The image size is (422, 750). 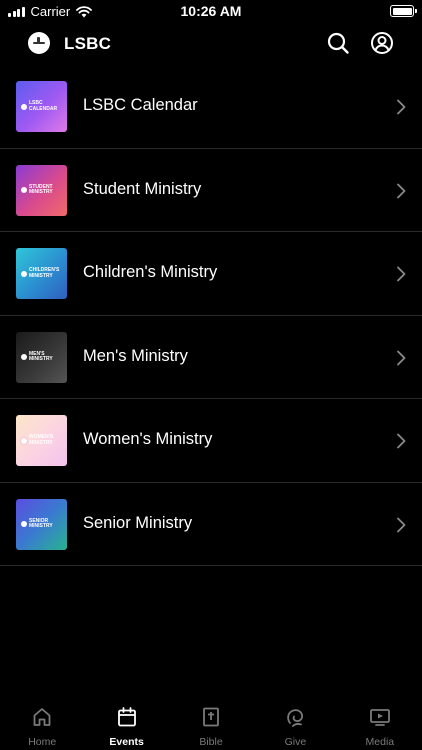 What do you see at coordinates (211, 107) in the screenshot?
I see `list-item-lsbc-calendar: LSBC CALENDAR LSBC Calendar` at bounding box center [211, 107].